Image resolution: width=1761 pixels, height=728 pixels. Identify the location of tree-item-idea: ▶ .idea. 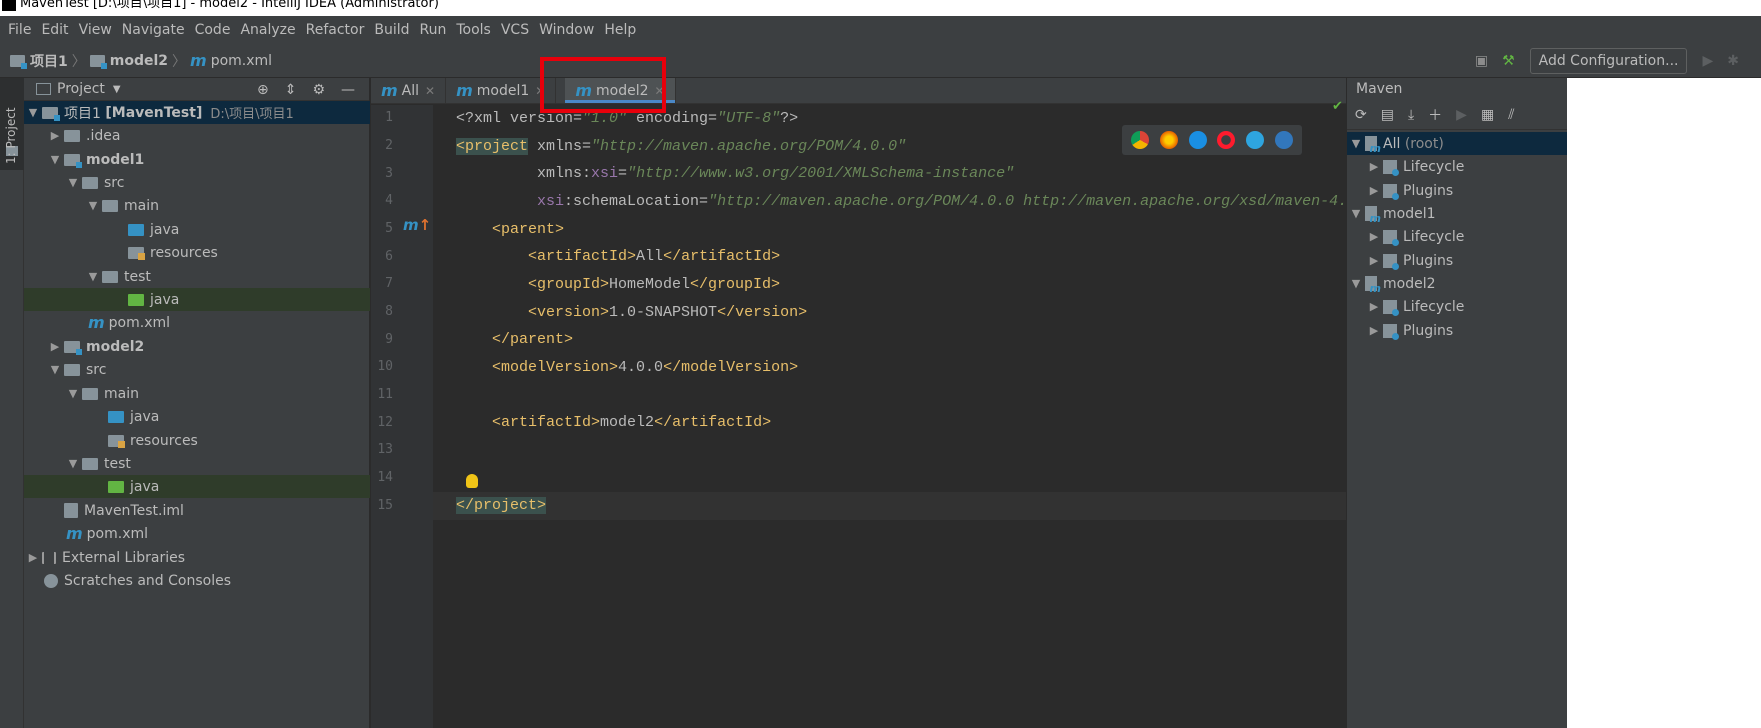
(197, 135).